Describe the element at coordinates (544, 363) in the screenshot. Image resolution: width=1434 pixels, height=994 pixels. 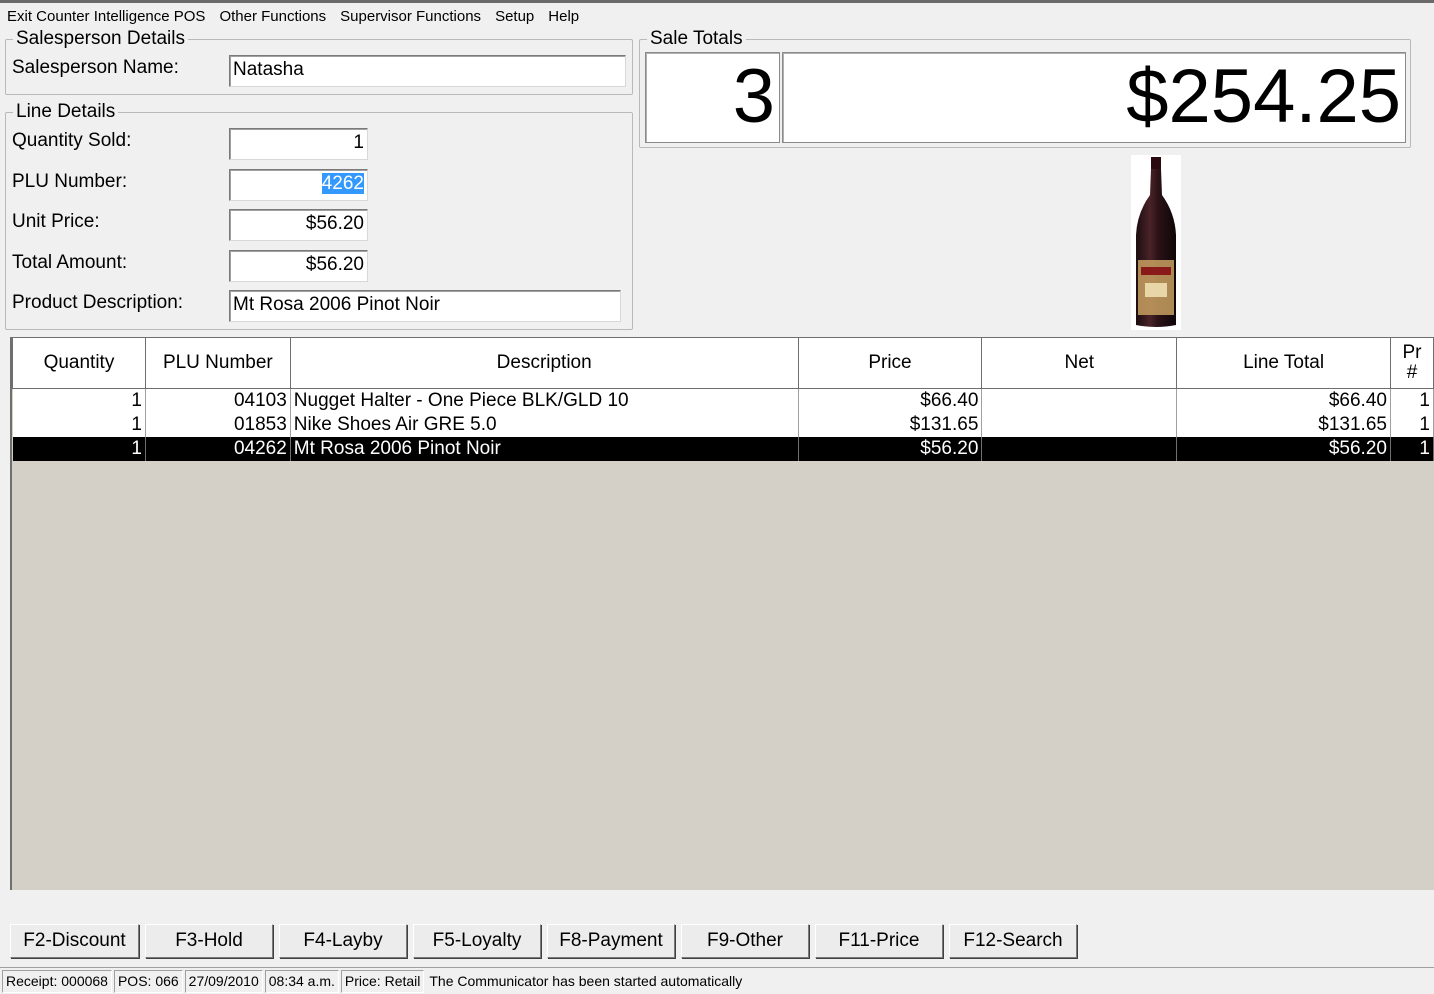
I see `column-description: Description` at that location.